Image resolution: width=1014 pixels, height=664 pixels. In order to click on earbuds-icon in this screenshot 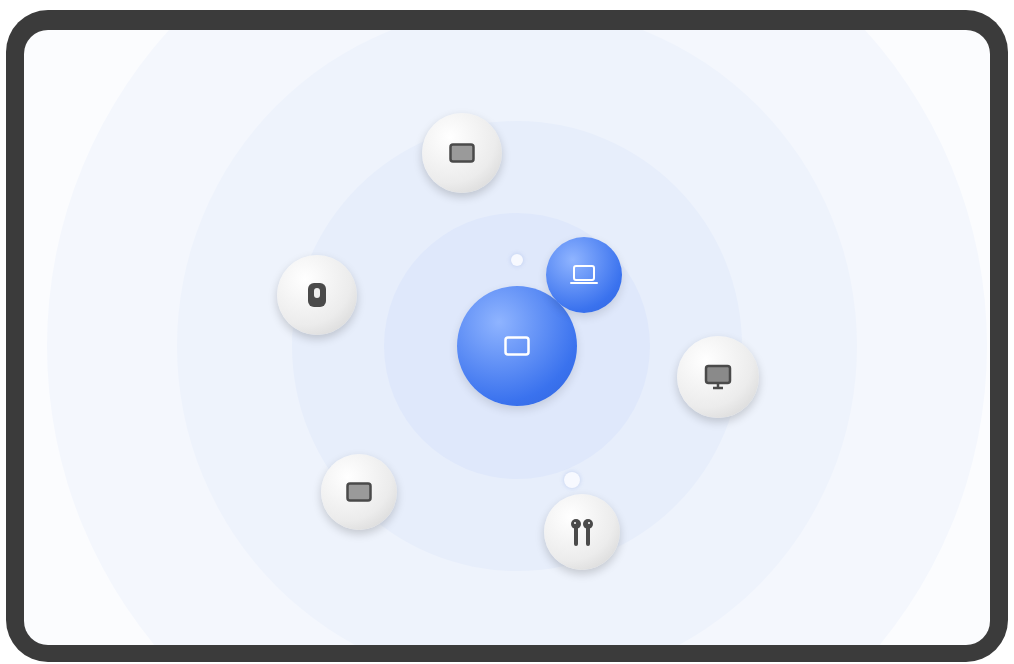, I will do `click(582, 532)`.